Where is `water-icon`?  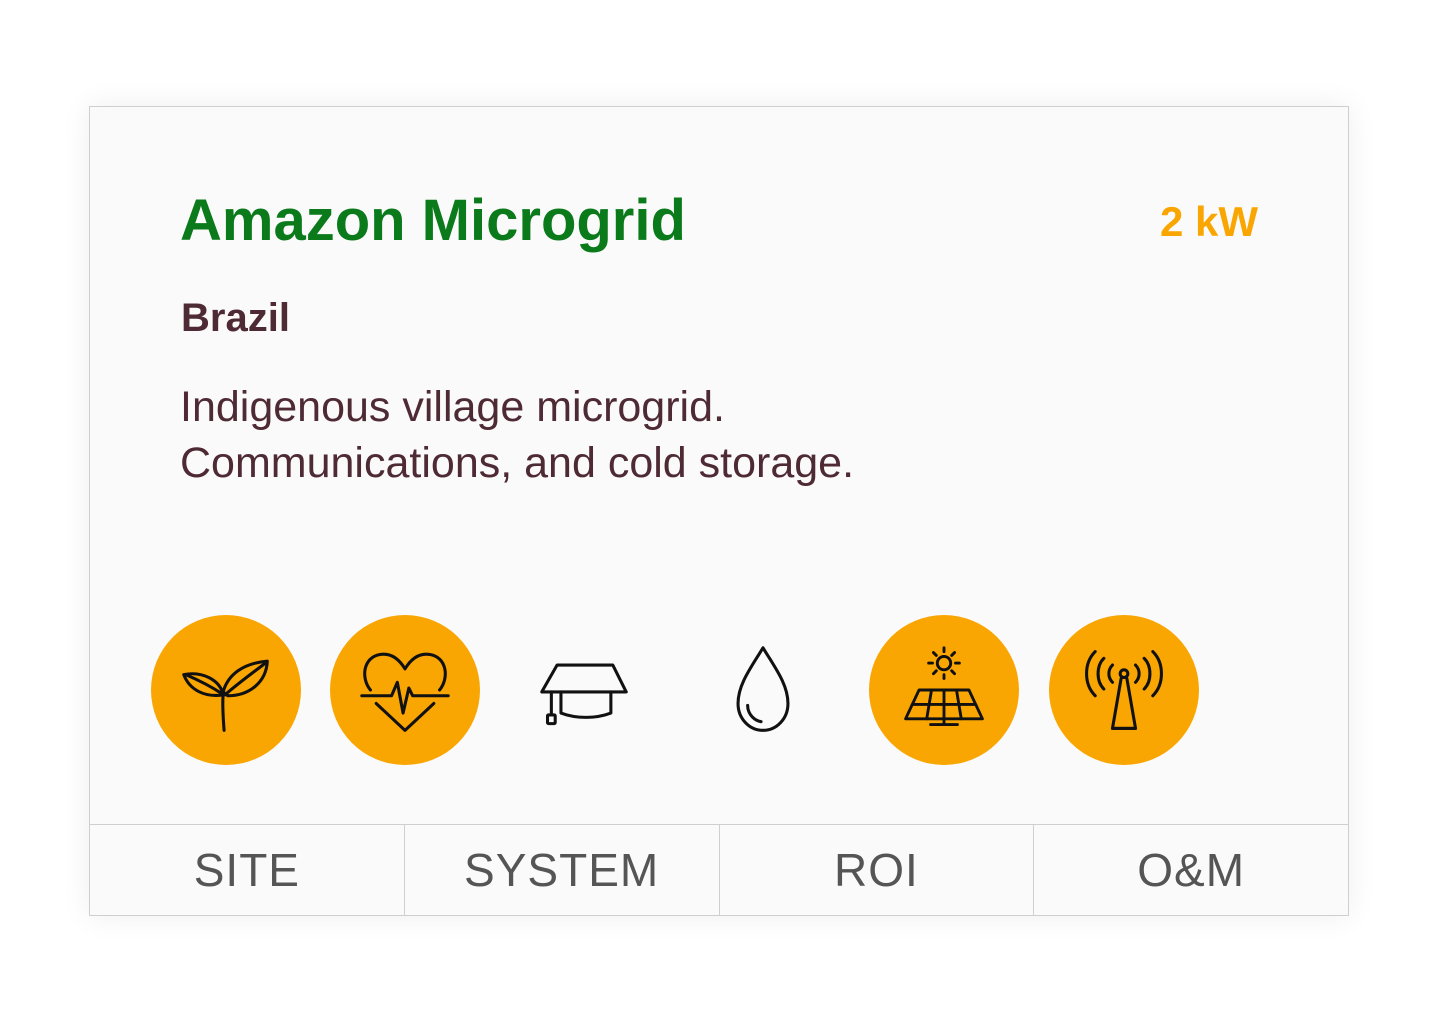
water-icon is located at coordinates (763, 690).